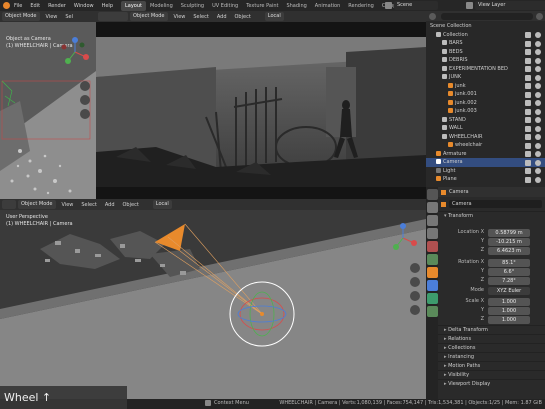  I want to click on panel-delta-transform: ▸ Delta Transform, so click(491, 329).